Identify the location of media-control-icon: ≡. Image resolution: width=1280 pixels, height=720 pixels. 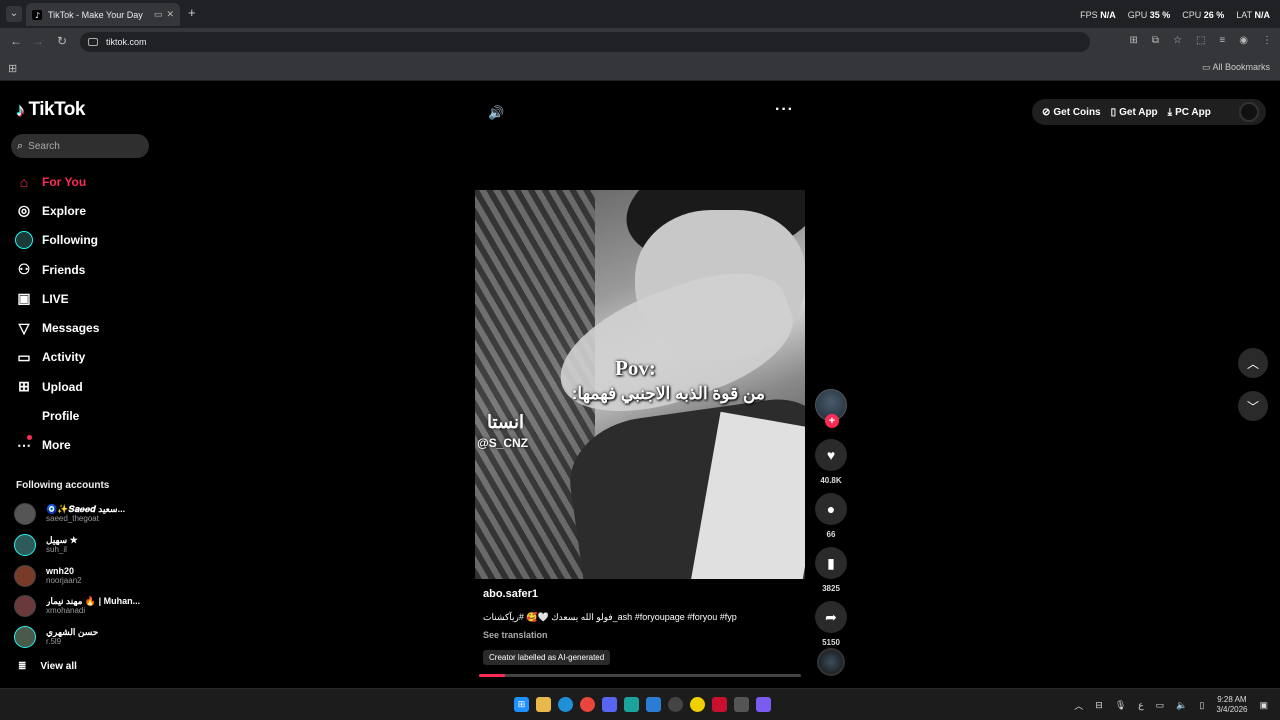
(1222, 40).